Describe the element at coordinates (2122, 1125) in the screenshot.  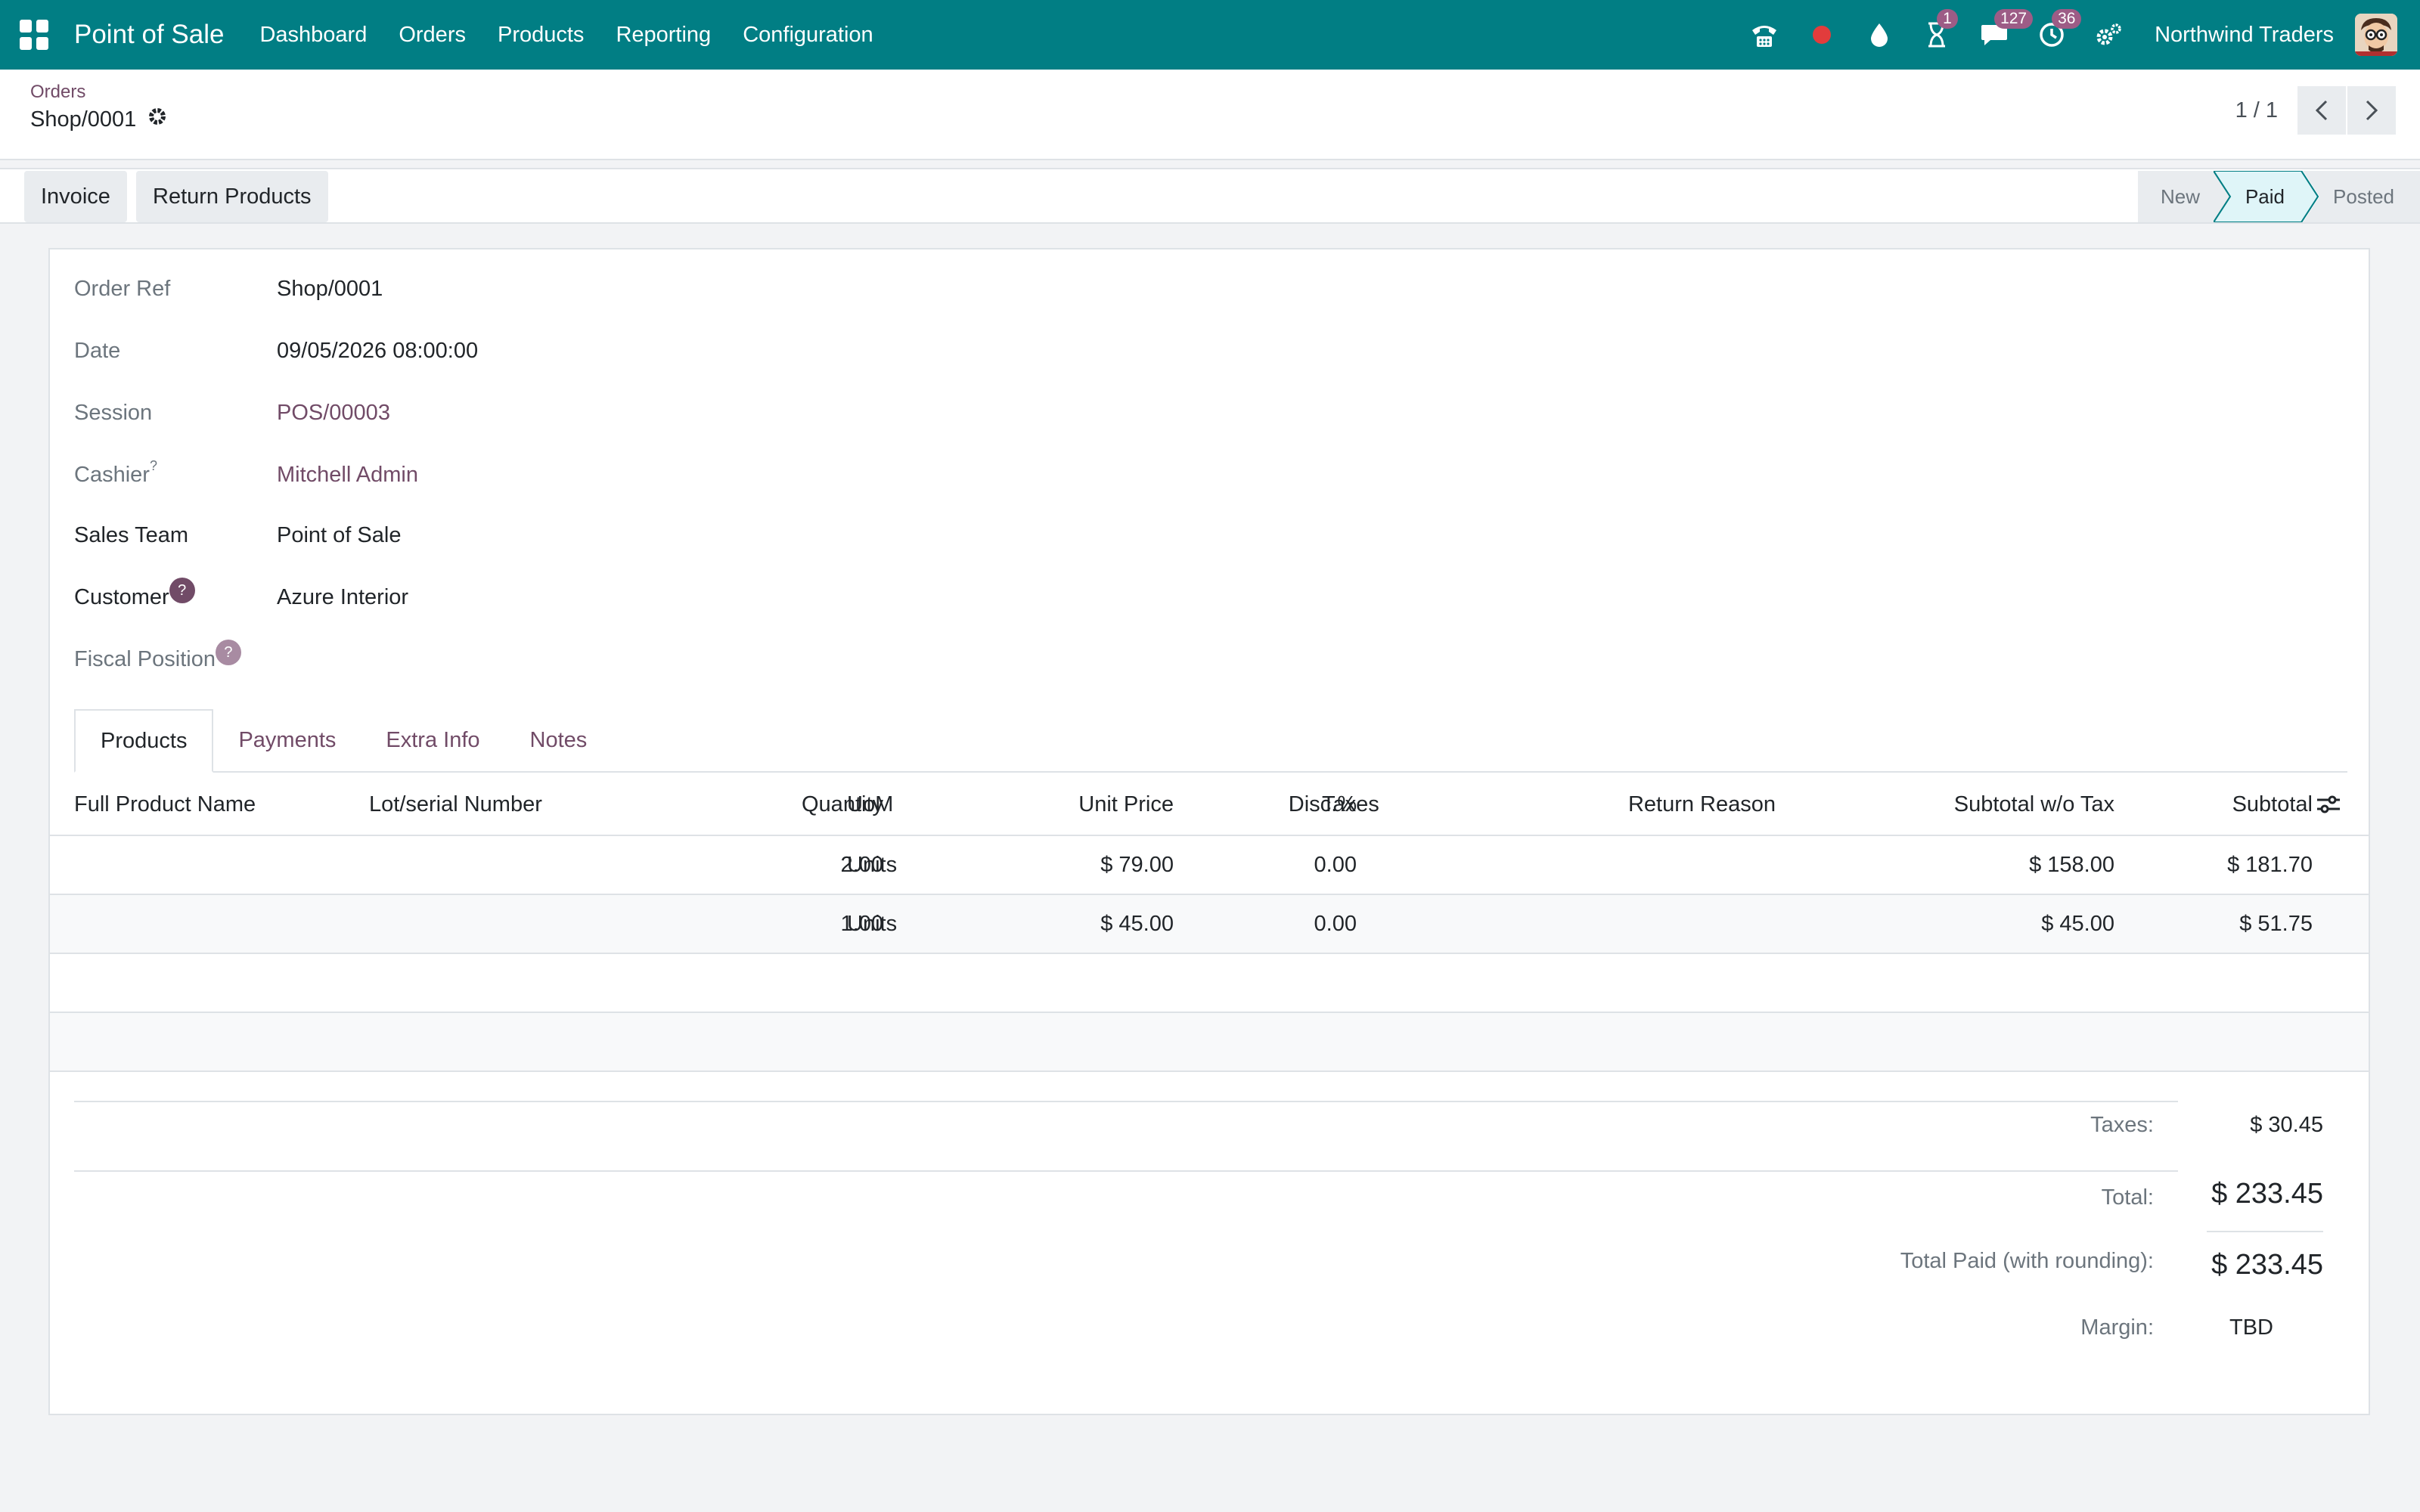
I see `taxes-label: Taxes:` at that location.